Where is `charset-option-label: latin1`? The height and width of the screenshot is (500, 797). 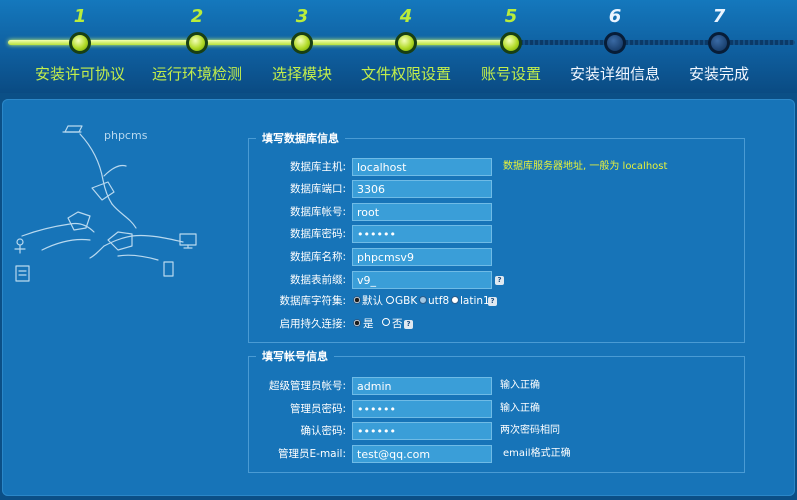 charset-option-label: latin1 is located at coordinates (475, 301).